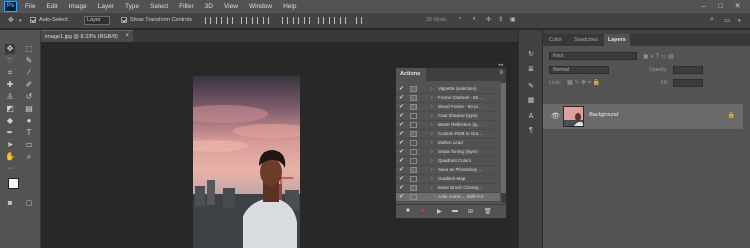  I want to click on action-row: ✔ › Quadrant Colors, so click(448, 161).